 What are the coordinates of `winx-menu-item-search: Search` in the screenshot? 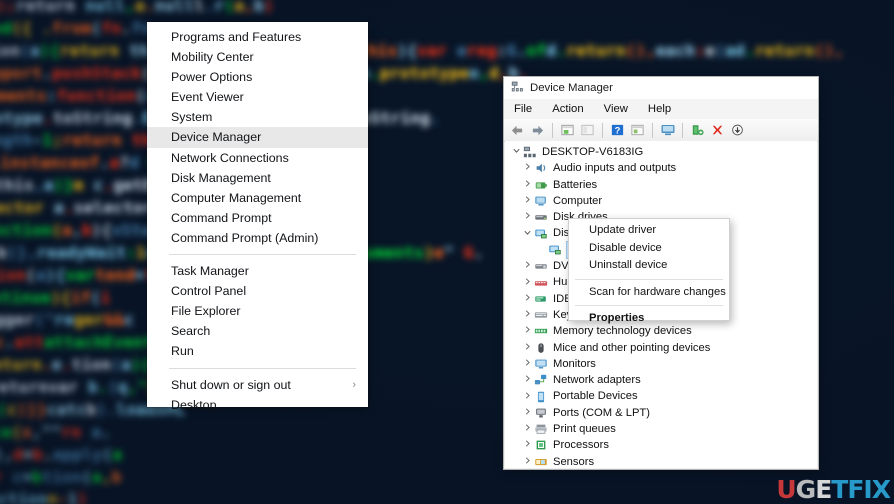 It's located at (257, 331).